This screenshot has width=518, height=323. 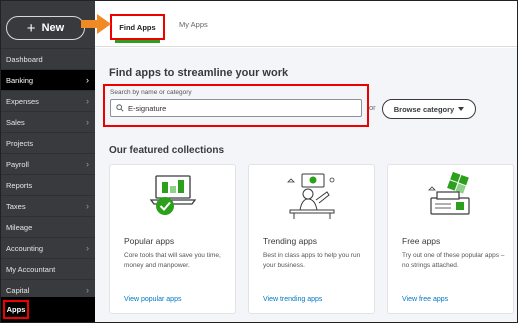 I want to click on search-icon, so click(x=120, y=108).